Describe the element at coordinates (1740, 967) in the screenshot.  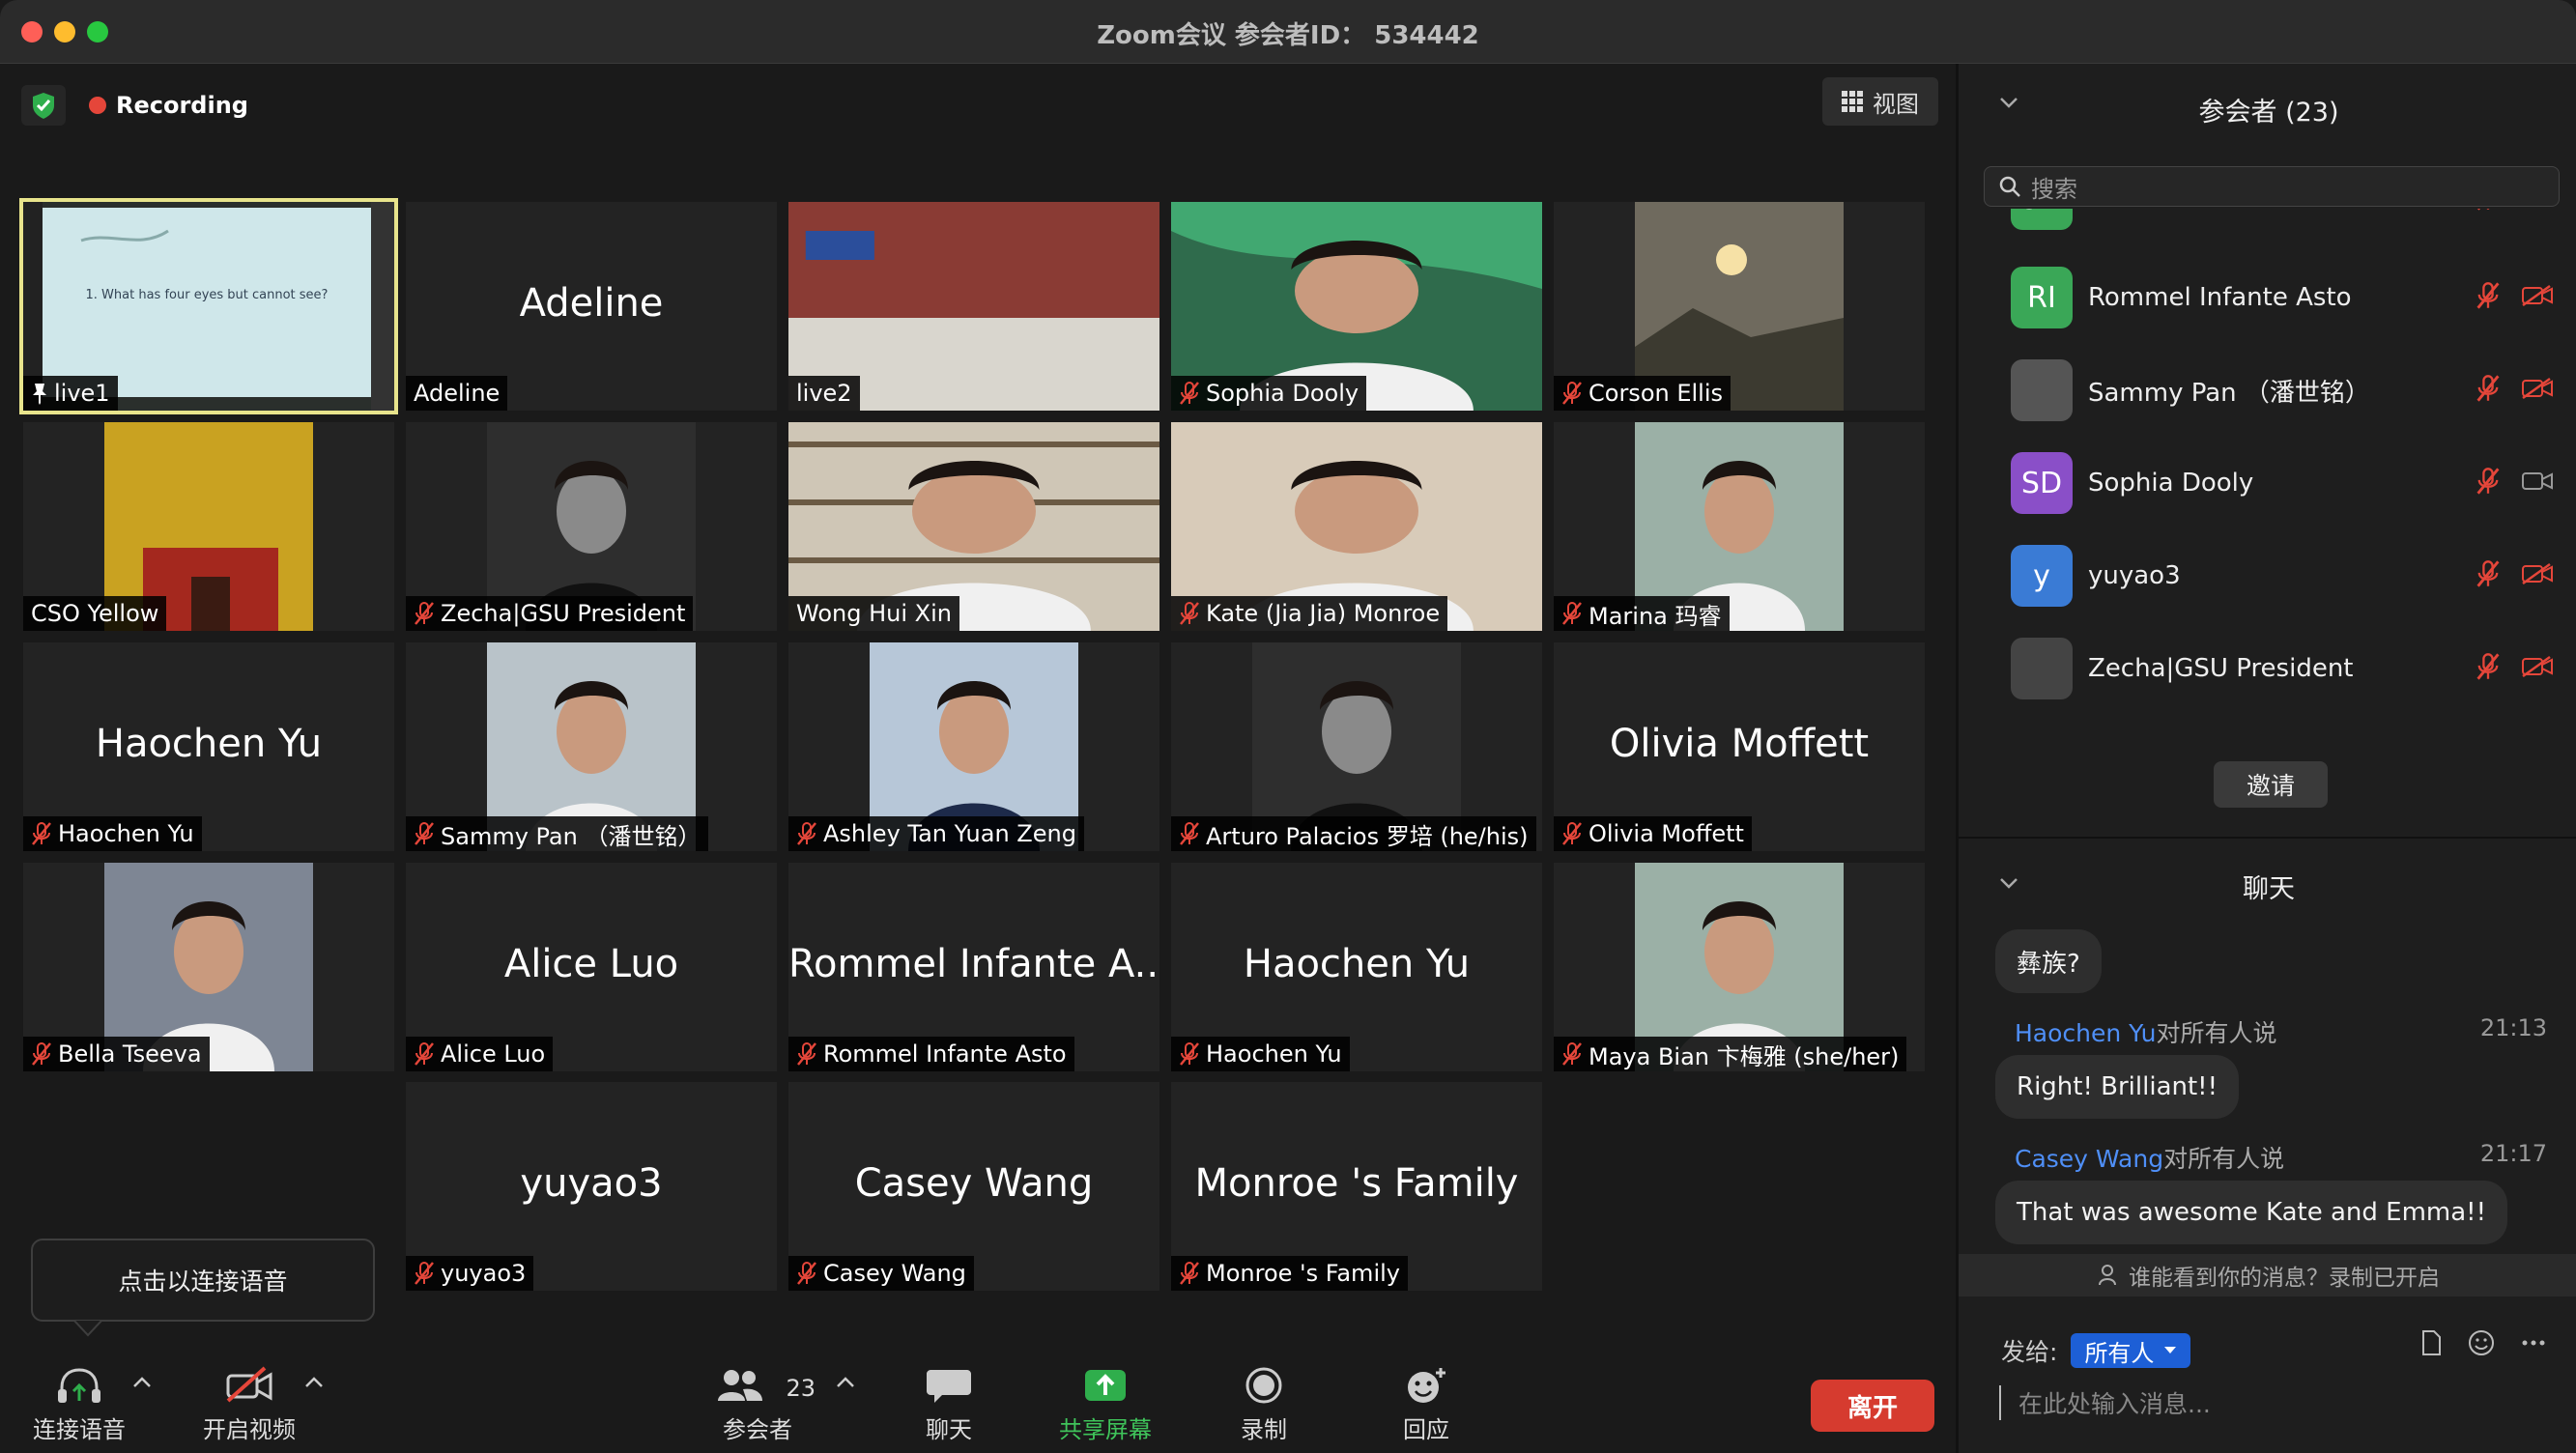
I see `video-tile: Maya Bian 卞梅雅 (she/her)` at that location.